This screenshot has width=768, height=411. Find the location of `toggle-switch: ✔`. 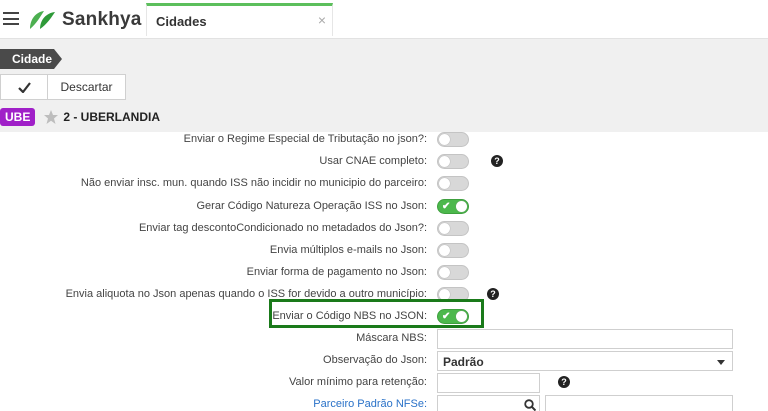

toggle-switch: ✔ is located at coordinates (453, 206).